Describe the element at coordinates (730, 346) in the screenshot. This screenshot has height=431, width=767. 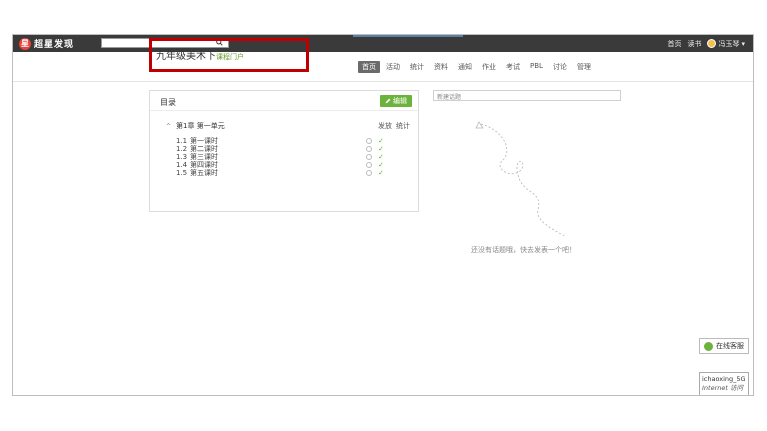
I see `service-label: 在线客服` at that location.